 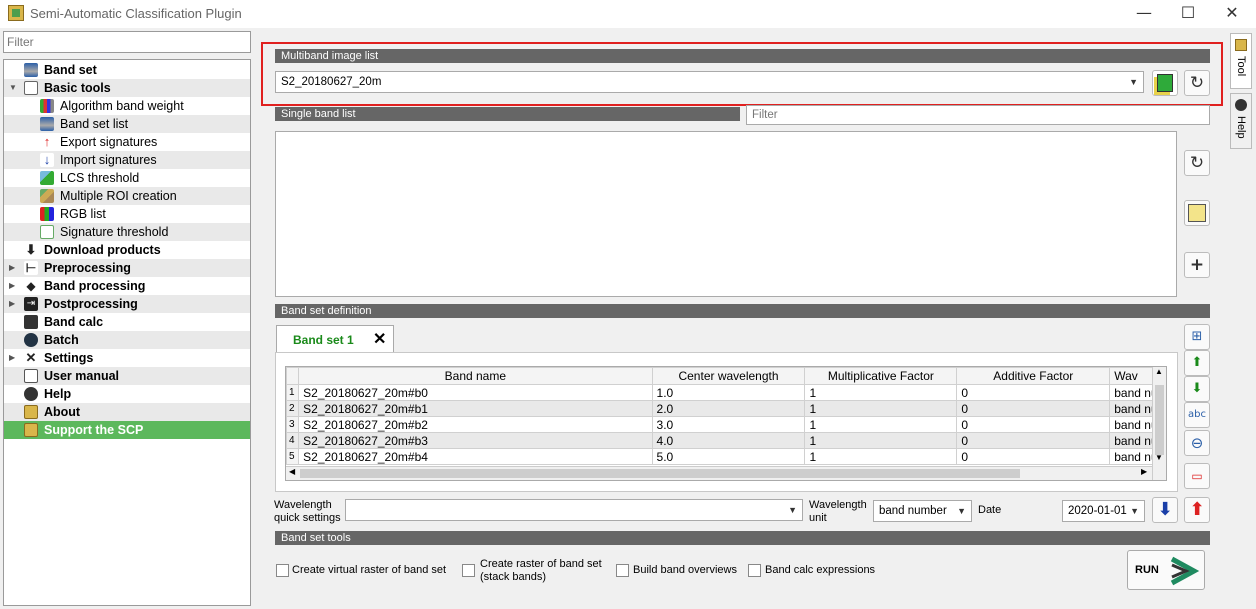 I want to click on build-overviews-checkbox, so click(x=622, y=570).